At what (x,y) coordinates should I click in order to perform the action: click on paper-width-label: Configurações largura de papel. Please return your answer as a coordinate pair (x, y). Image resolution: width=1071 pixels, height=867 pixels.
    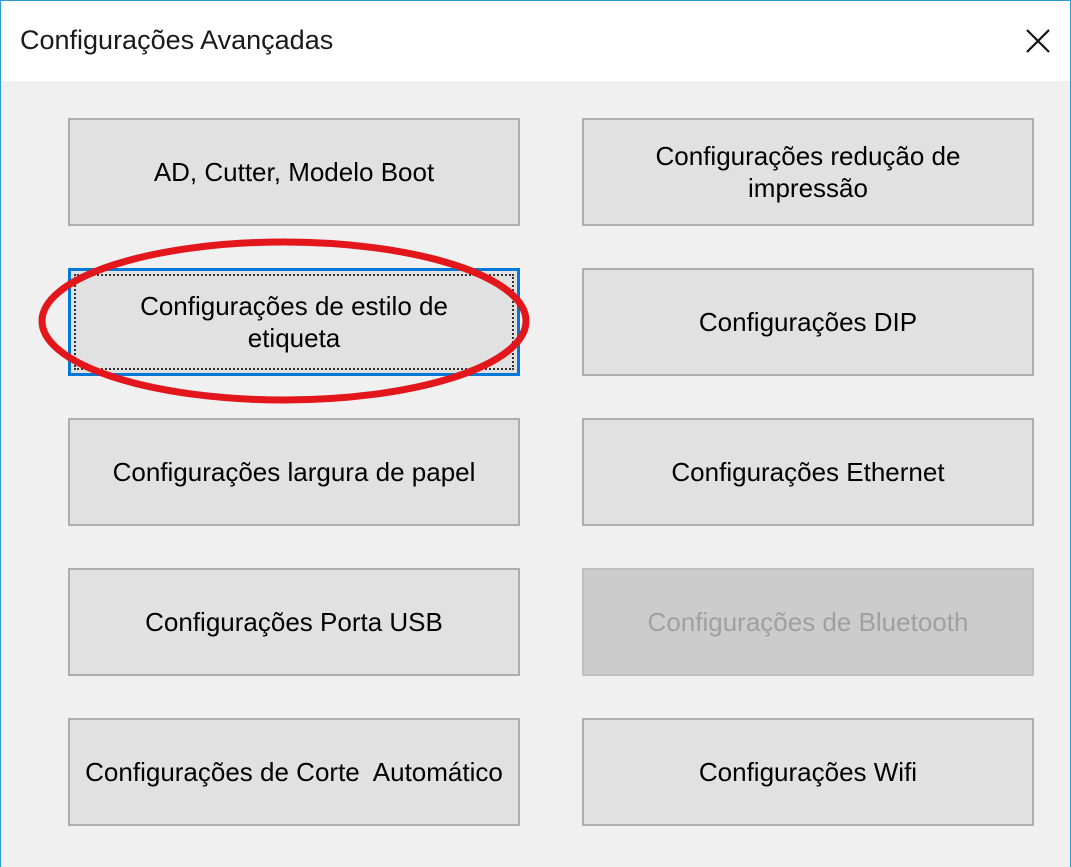
    Looking at the image, I should click on (294, 472).